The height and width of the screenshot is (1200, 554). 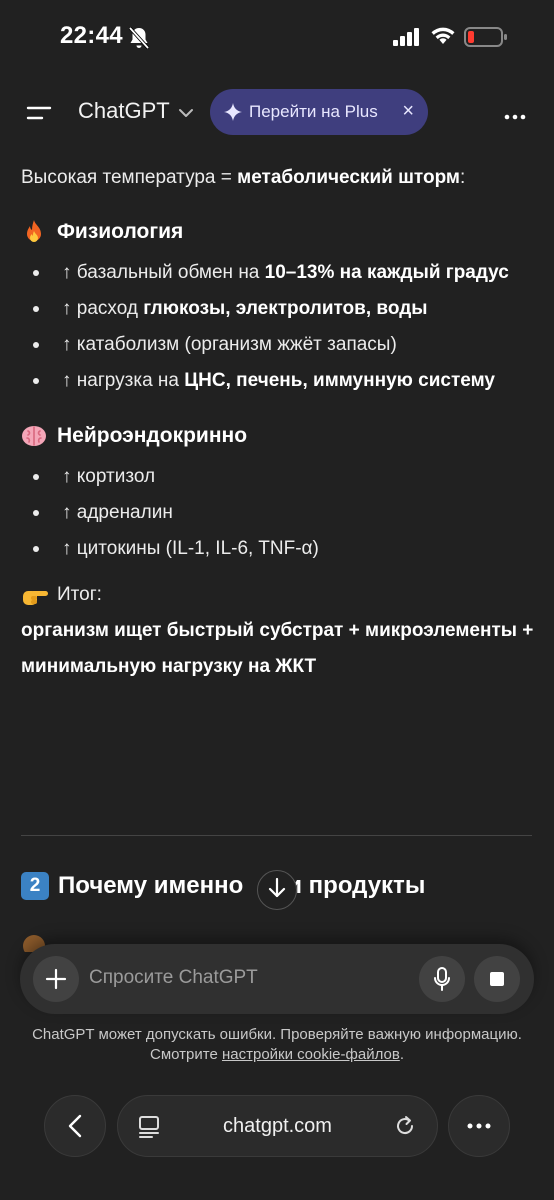 What do you see at coordinates (277, 38) in the screenshot?
I see `status-bar: 22:44` at bounding box center [277, 38].